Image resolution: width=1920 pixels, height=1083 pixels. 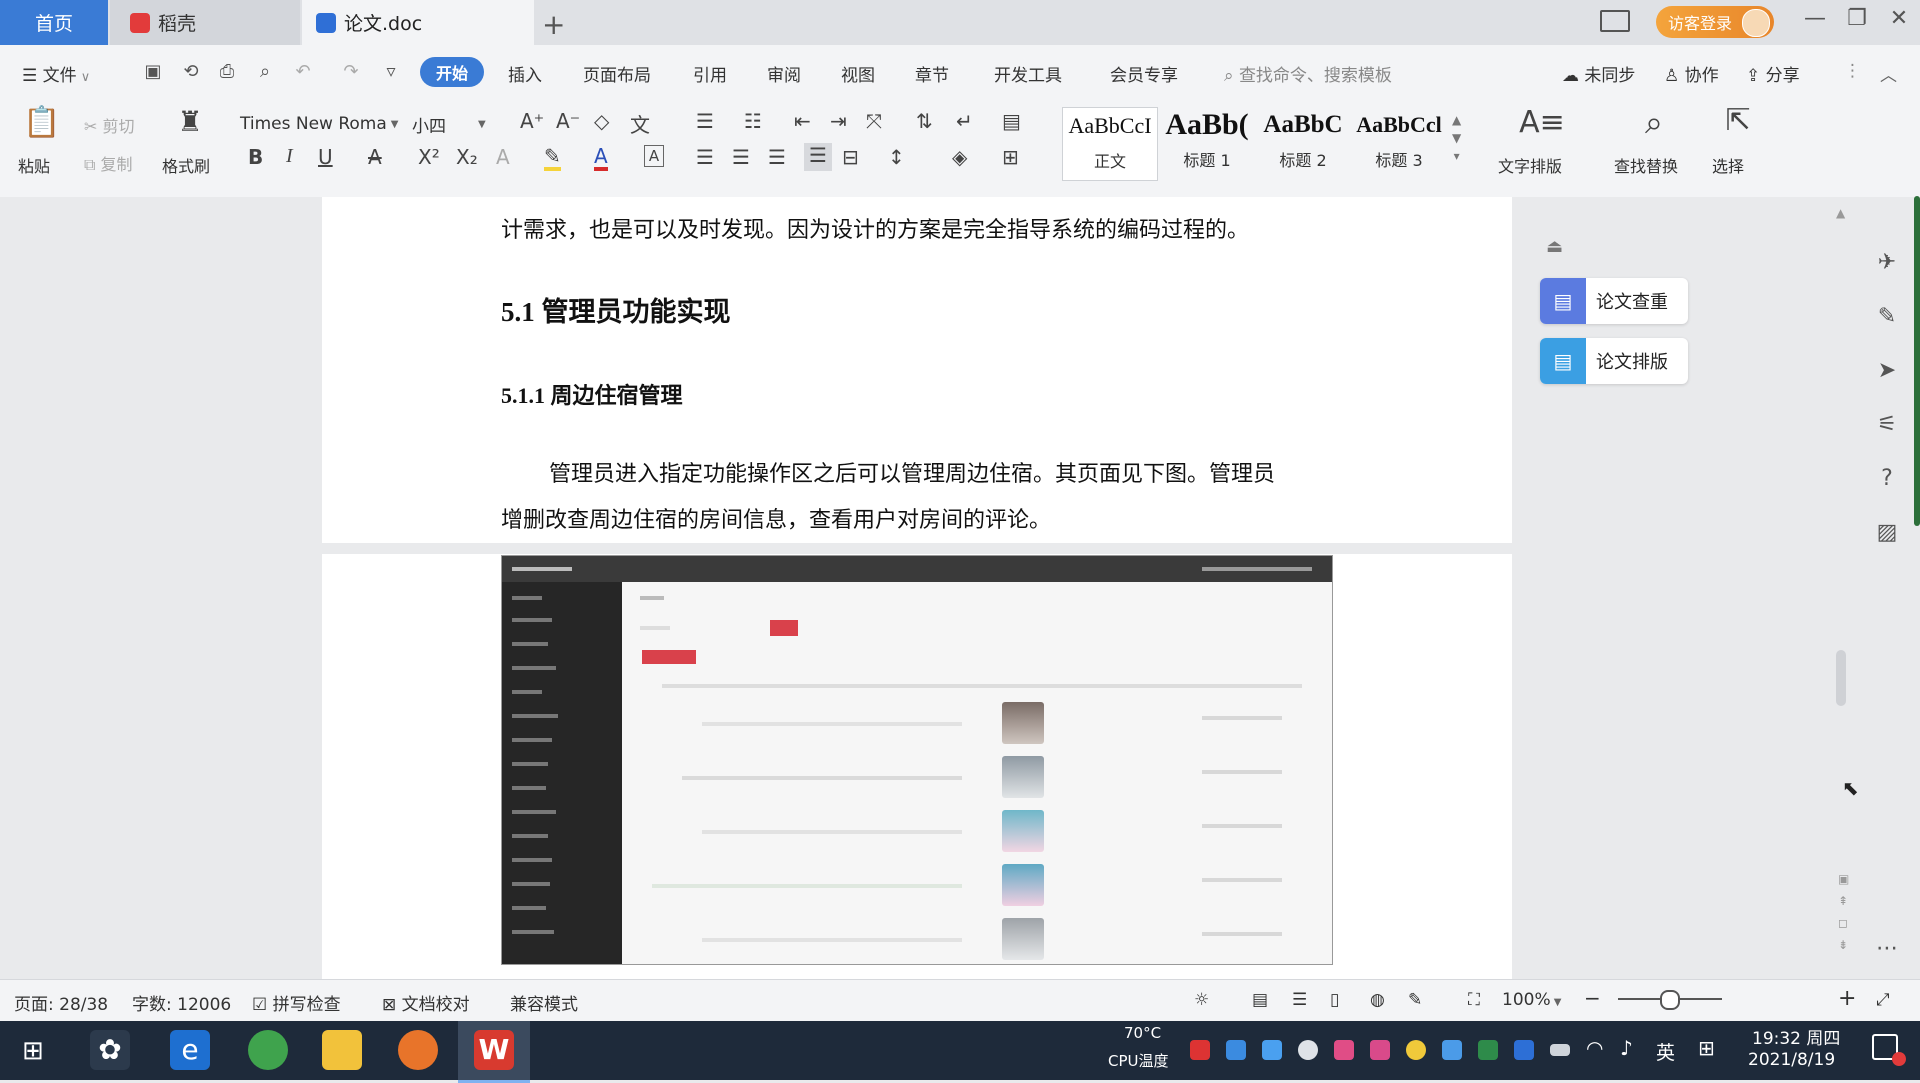 I want to click on bold-icon: B, so click(x=255, y=157).